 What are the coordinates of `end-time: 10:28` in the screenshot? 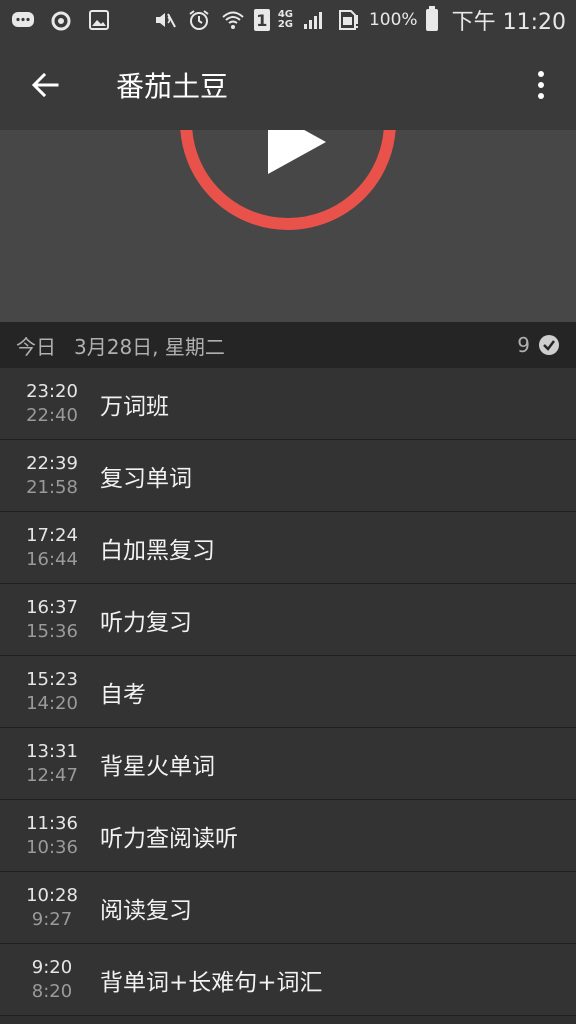 It's located at (52, 895).